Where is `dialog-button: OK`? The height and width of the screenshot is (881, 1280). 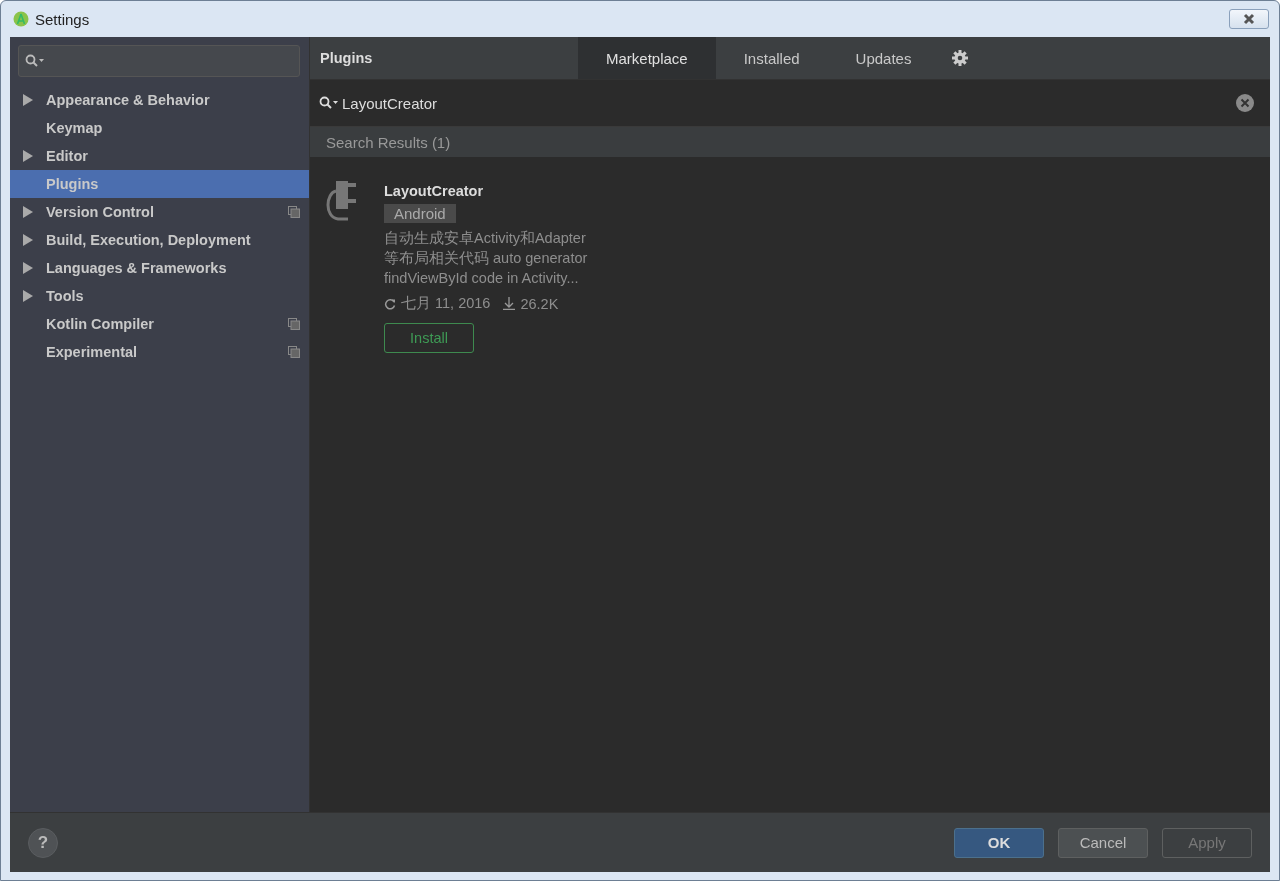 dialog-button: OK is located at coordinates (999, 842).